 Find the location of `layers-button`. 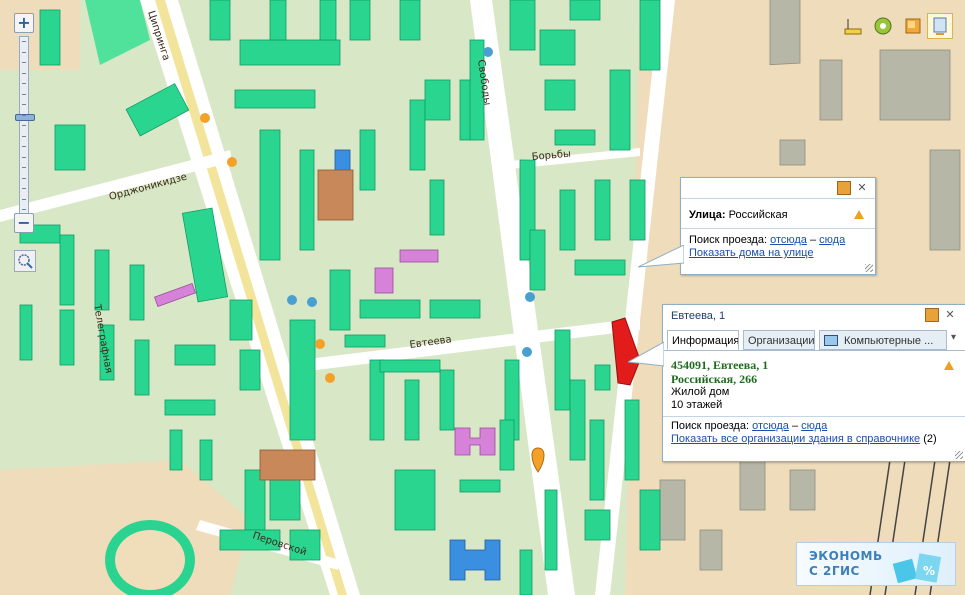

layers-button is located at coordinates (883, 26).